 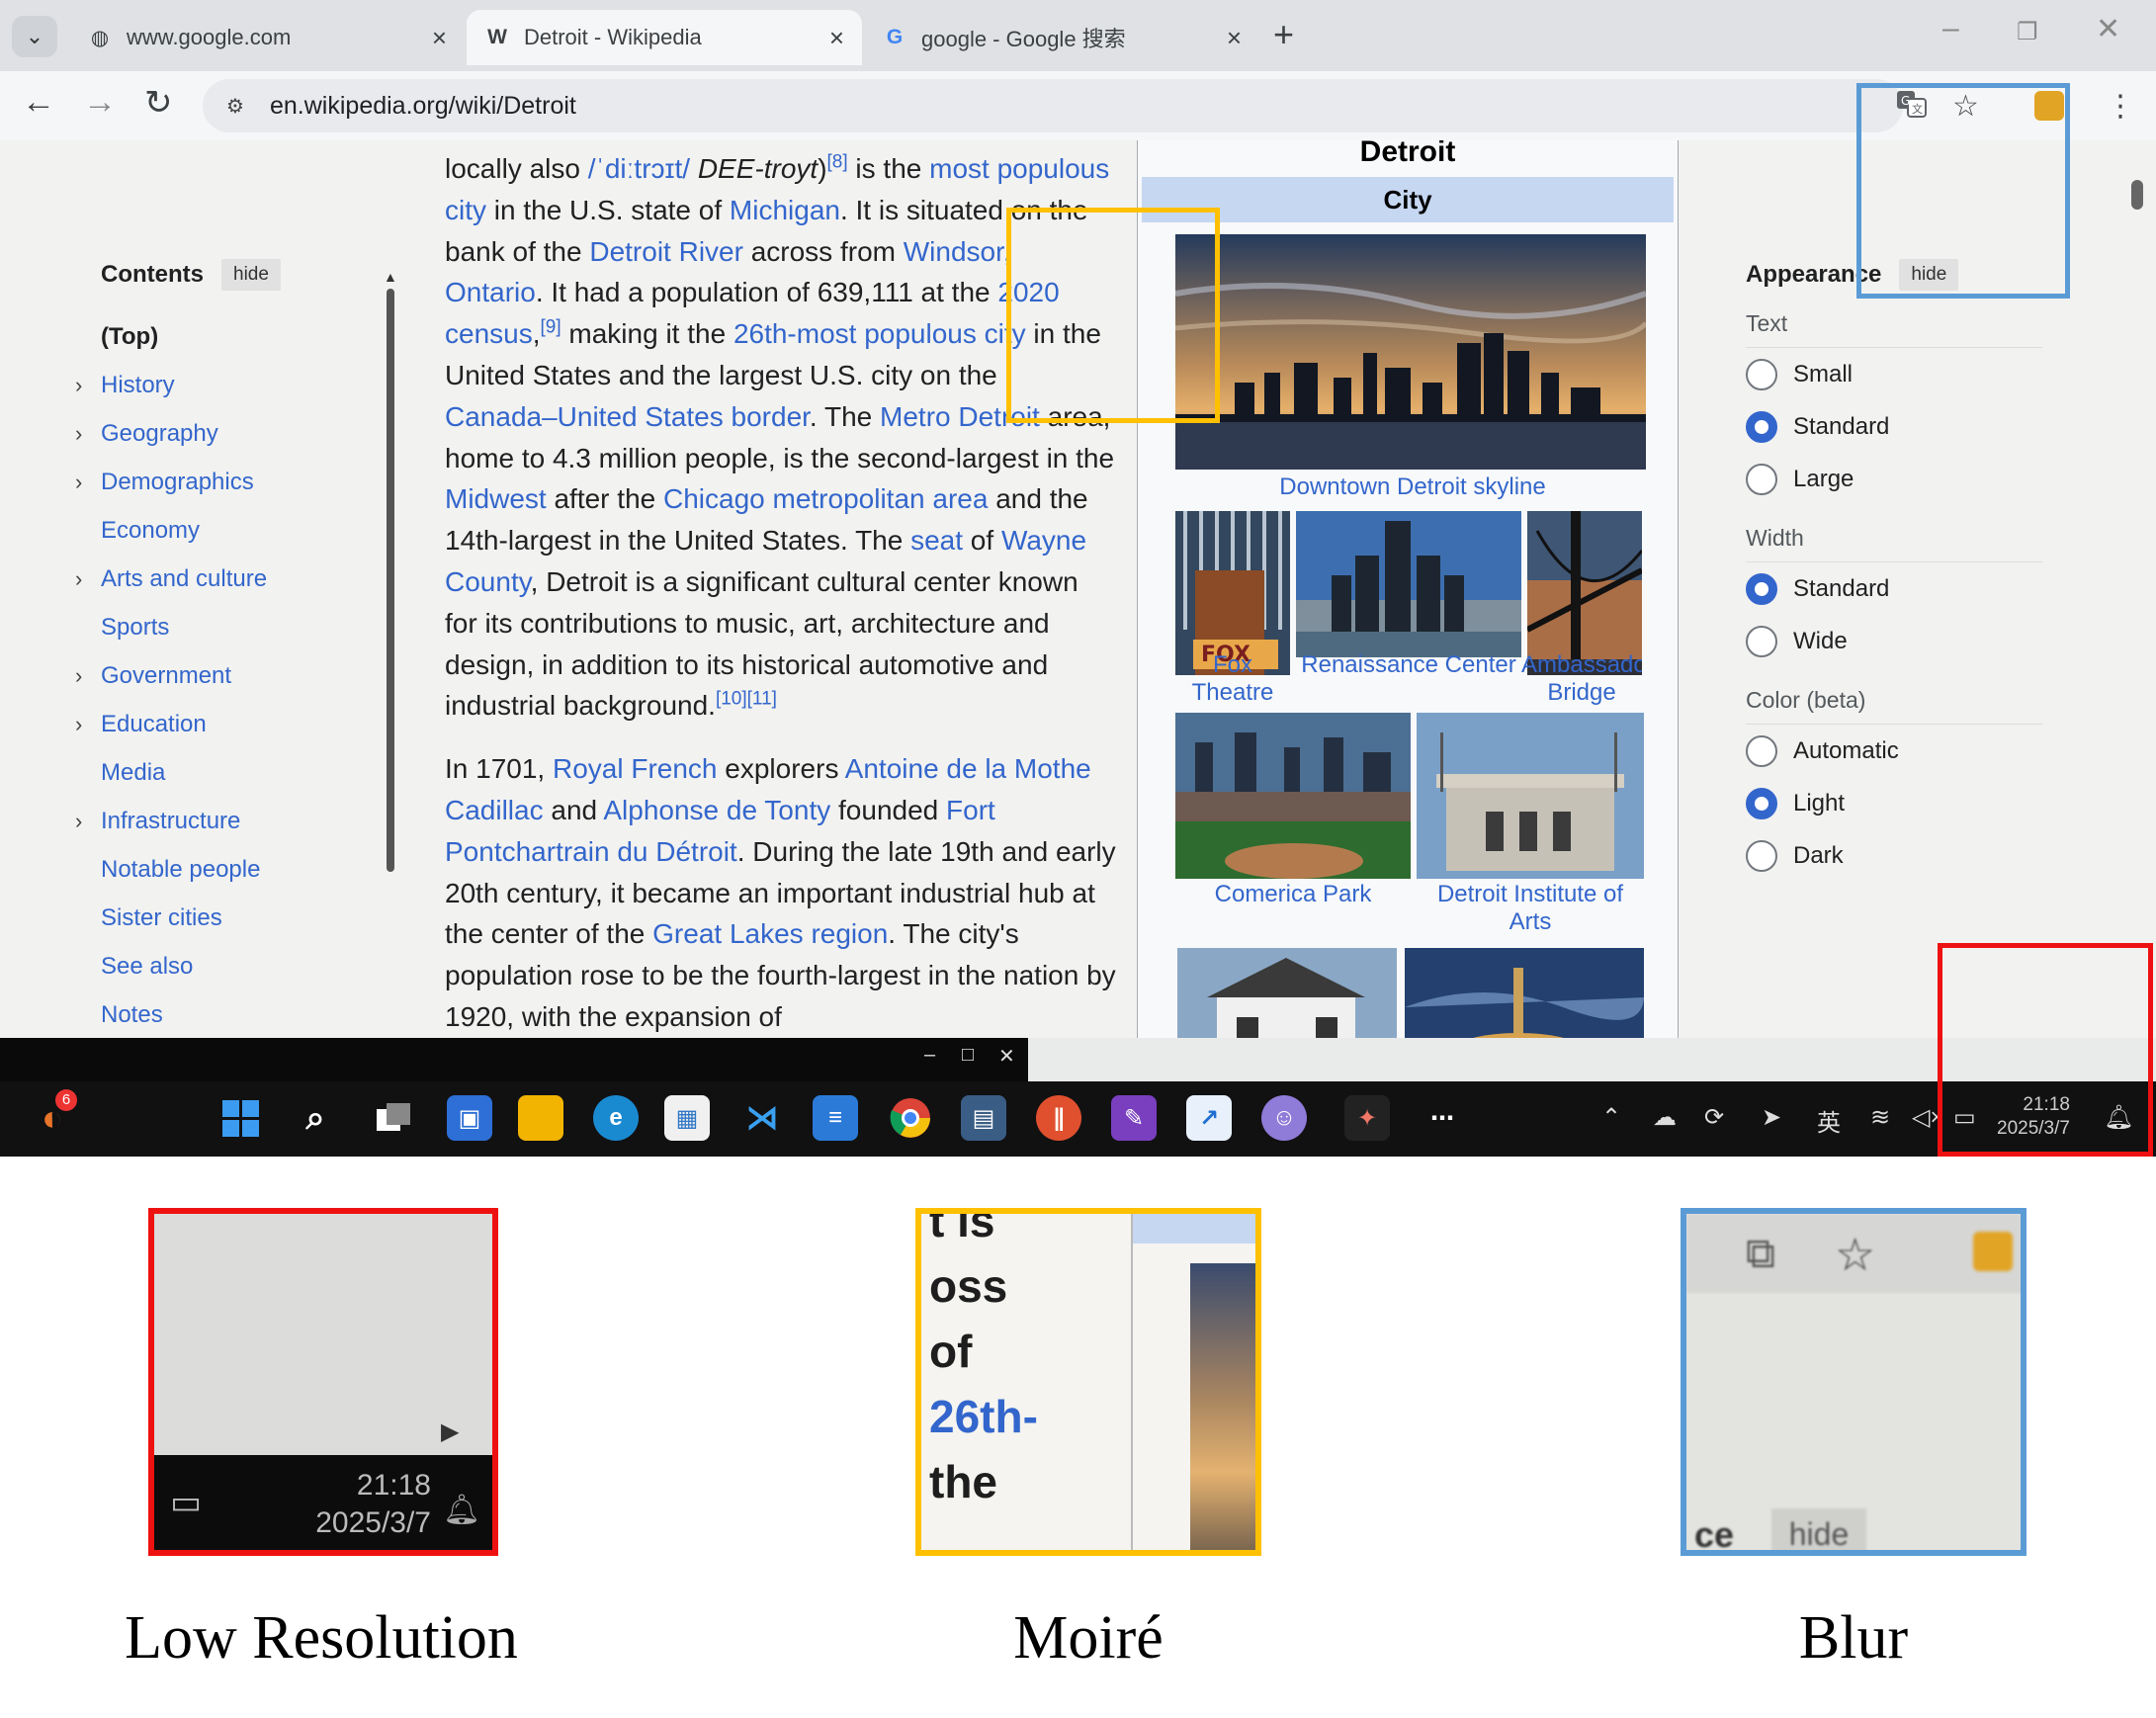 I want to click on article-link: 26th-most populous city, so click(x=879, y=334).